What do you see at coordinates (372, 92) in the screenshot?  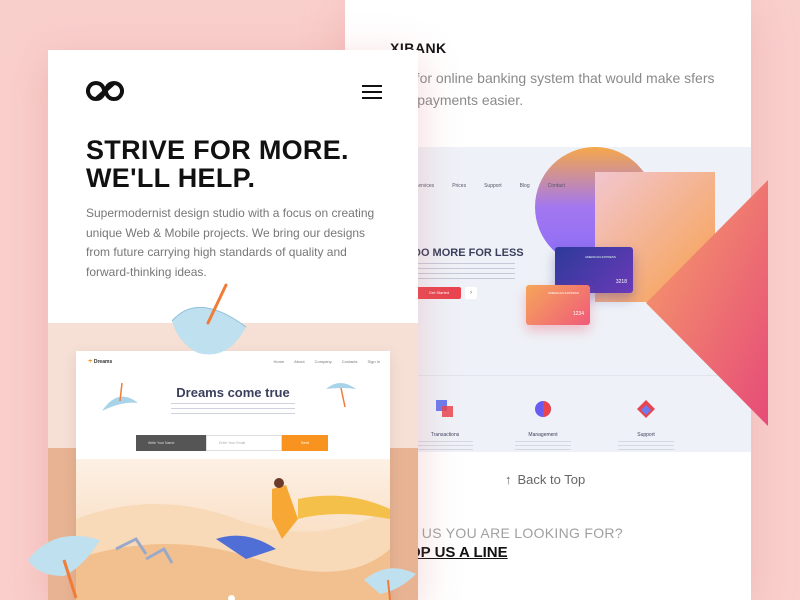 I see `hamburger-menu-icon` at bounding box center [372, 92].